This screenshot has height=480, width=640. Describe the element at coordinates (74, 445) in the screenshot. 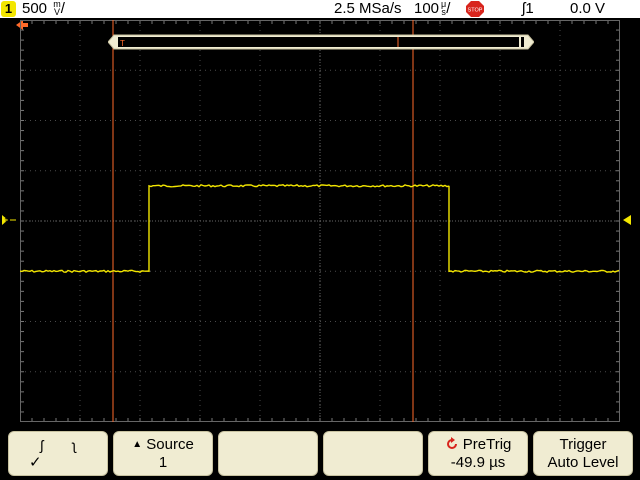

I see `falling-edge-icon: ʅ` at that location.